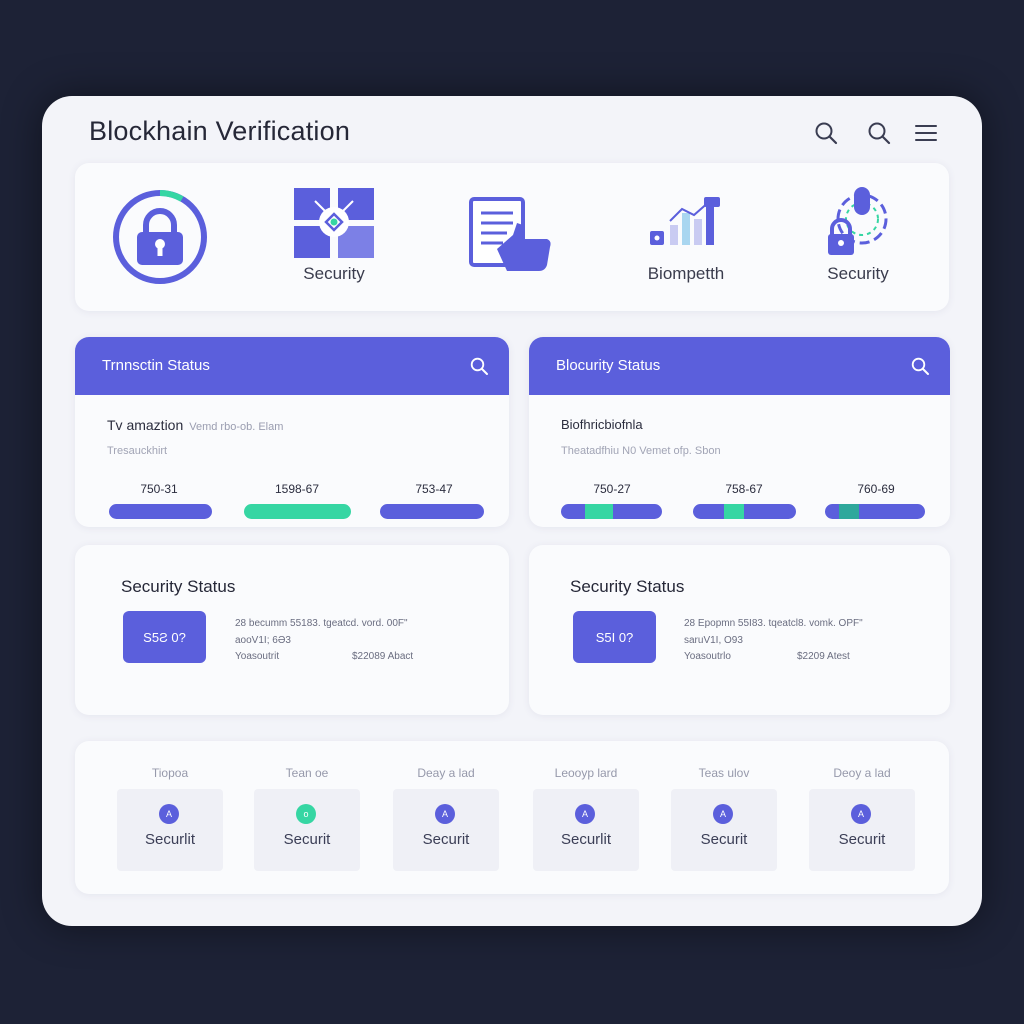 This screenshot has height=1024, width=1024. I want to click on puzzle-shield-icon, so click(334, 223).